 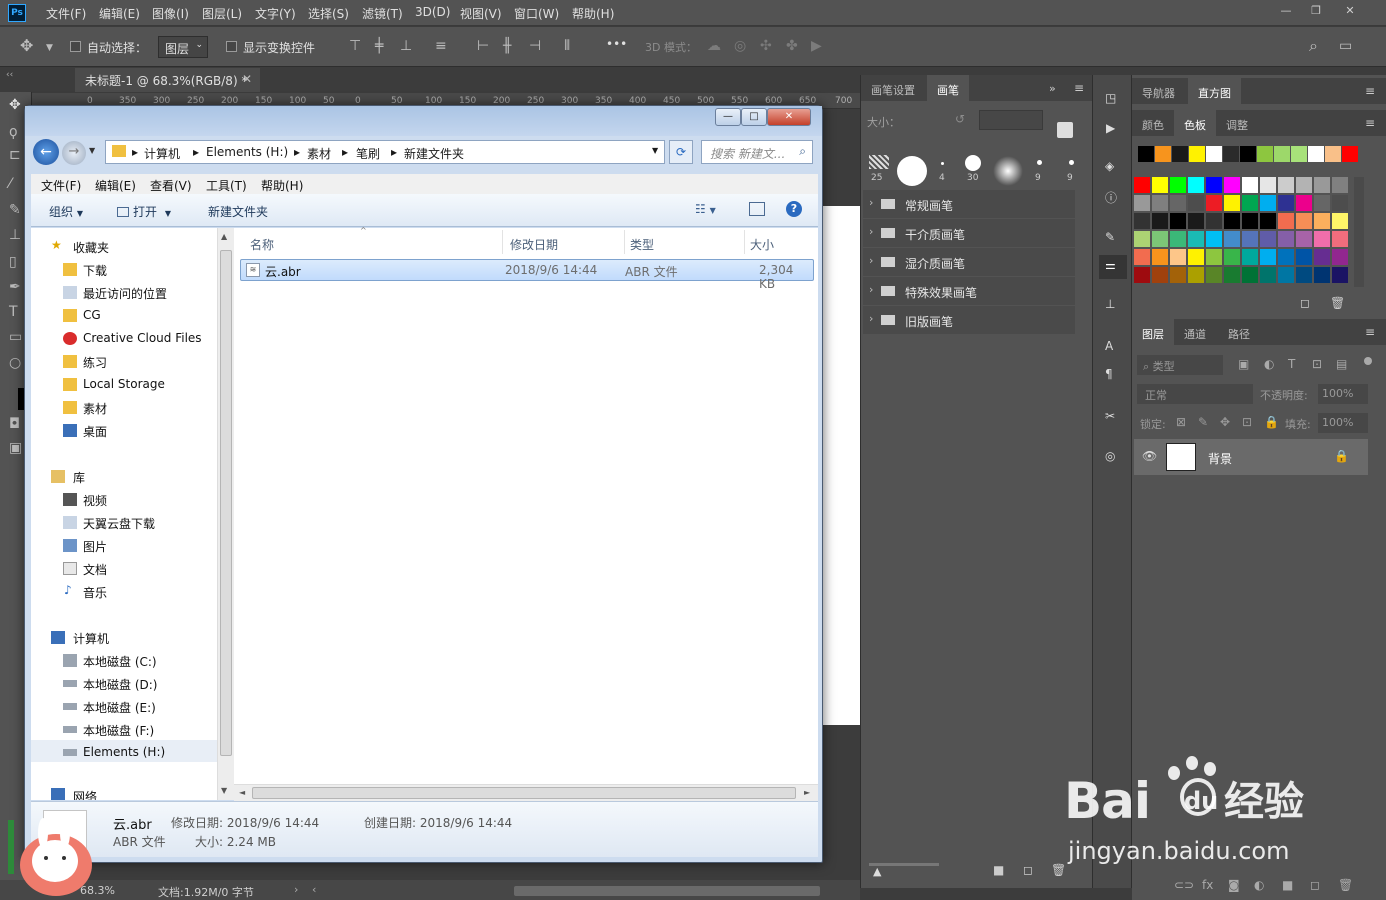 What do you see at coordinates (998, 870) in the screenshot?
I see `folder-icon: ■` at bounding box center [998, 870].